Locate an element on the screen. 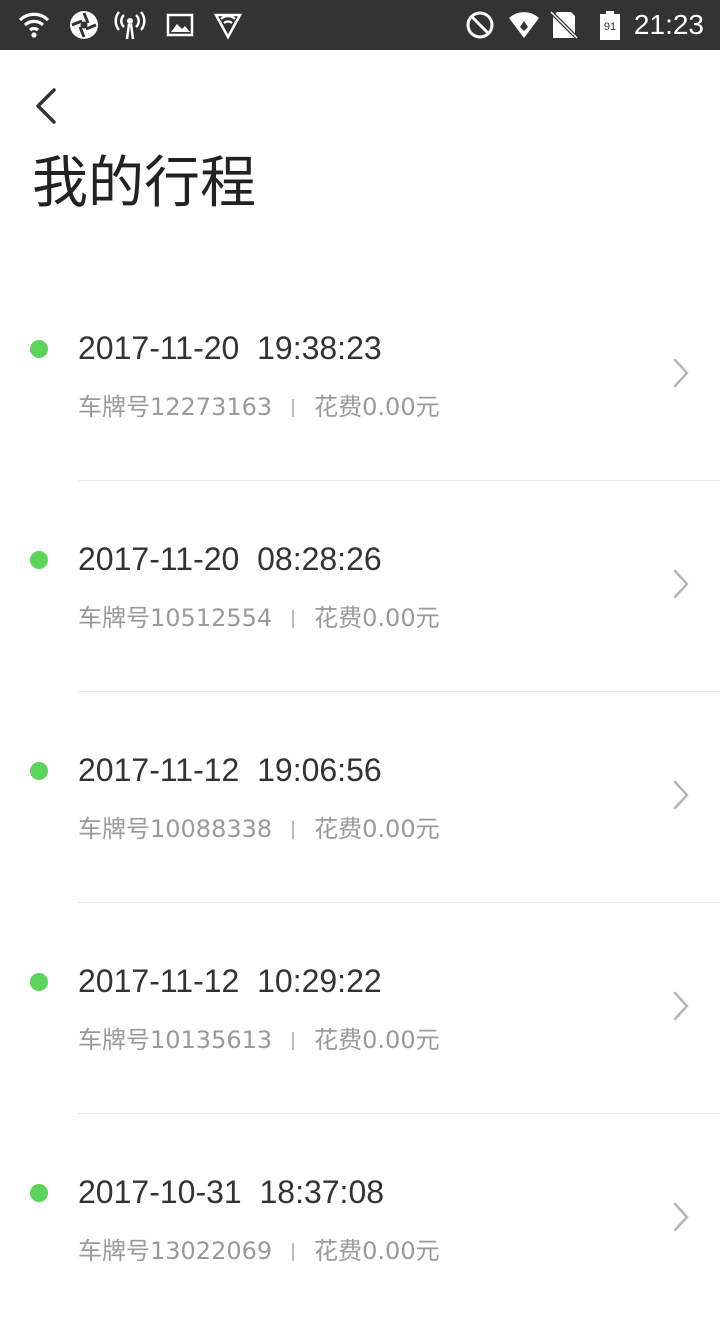 The image size is (720, 1325). trip-meta: 车牌号13022069 花费0.00元 is located at coordinates (259, 1251).